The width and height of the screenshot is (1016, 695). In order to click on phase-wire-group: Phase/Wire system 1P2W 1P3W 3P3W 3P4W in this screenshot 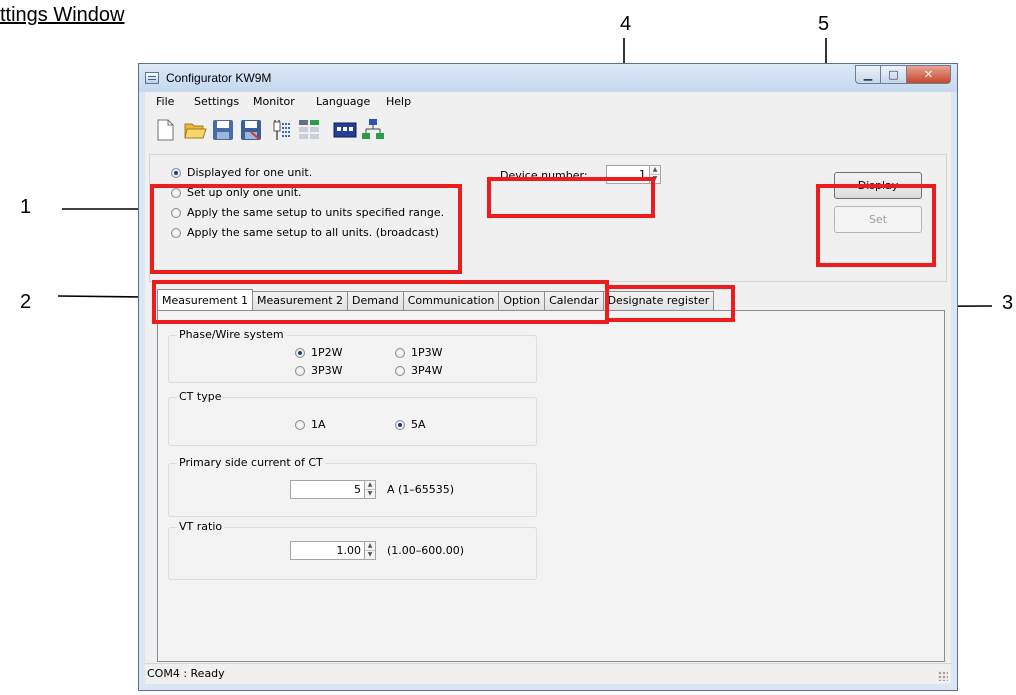, I will do `click(352, 355)`.